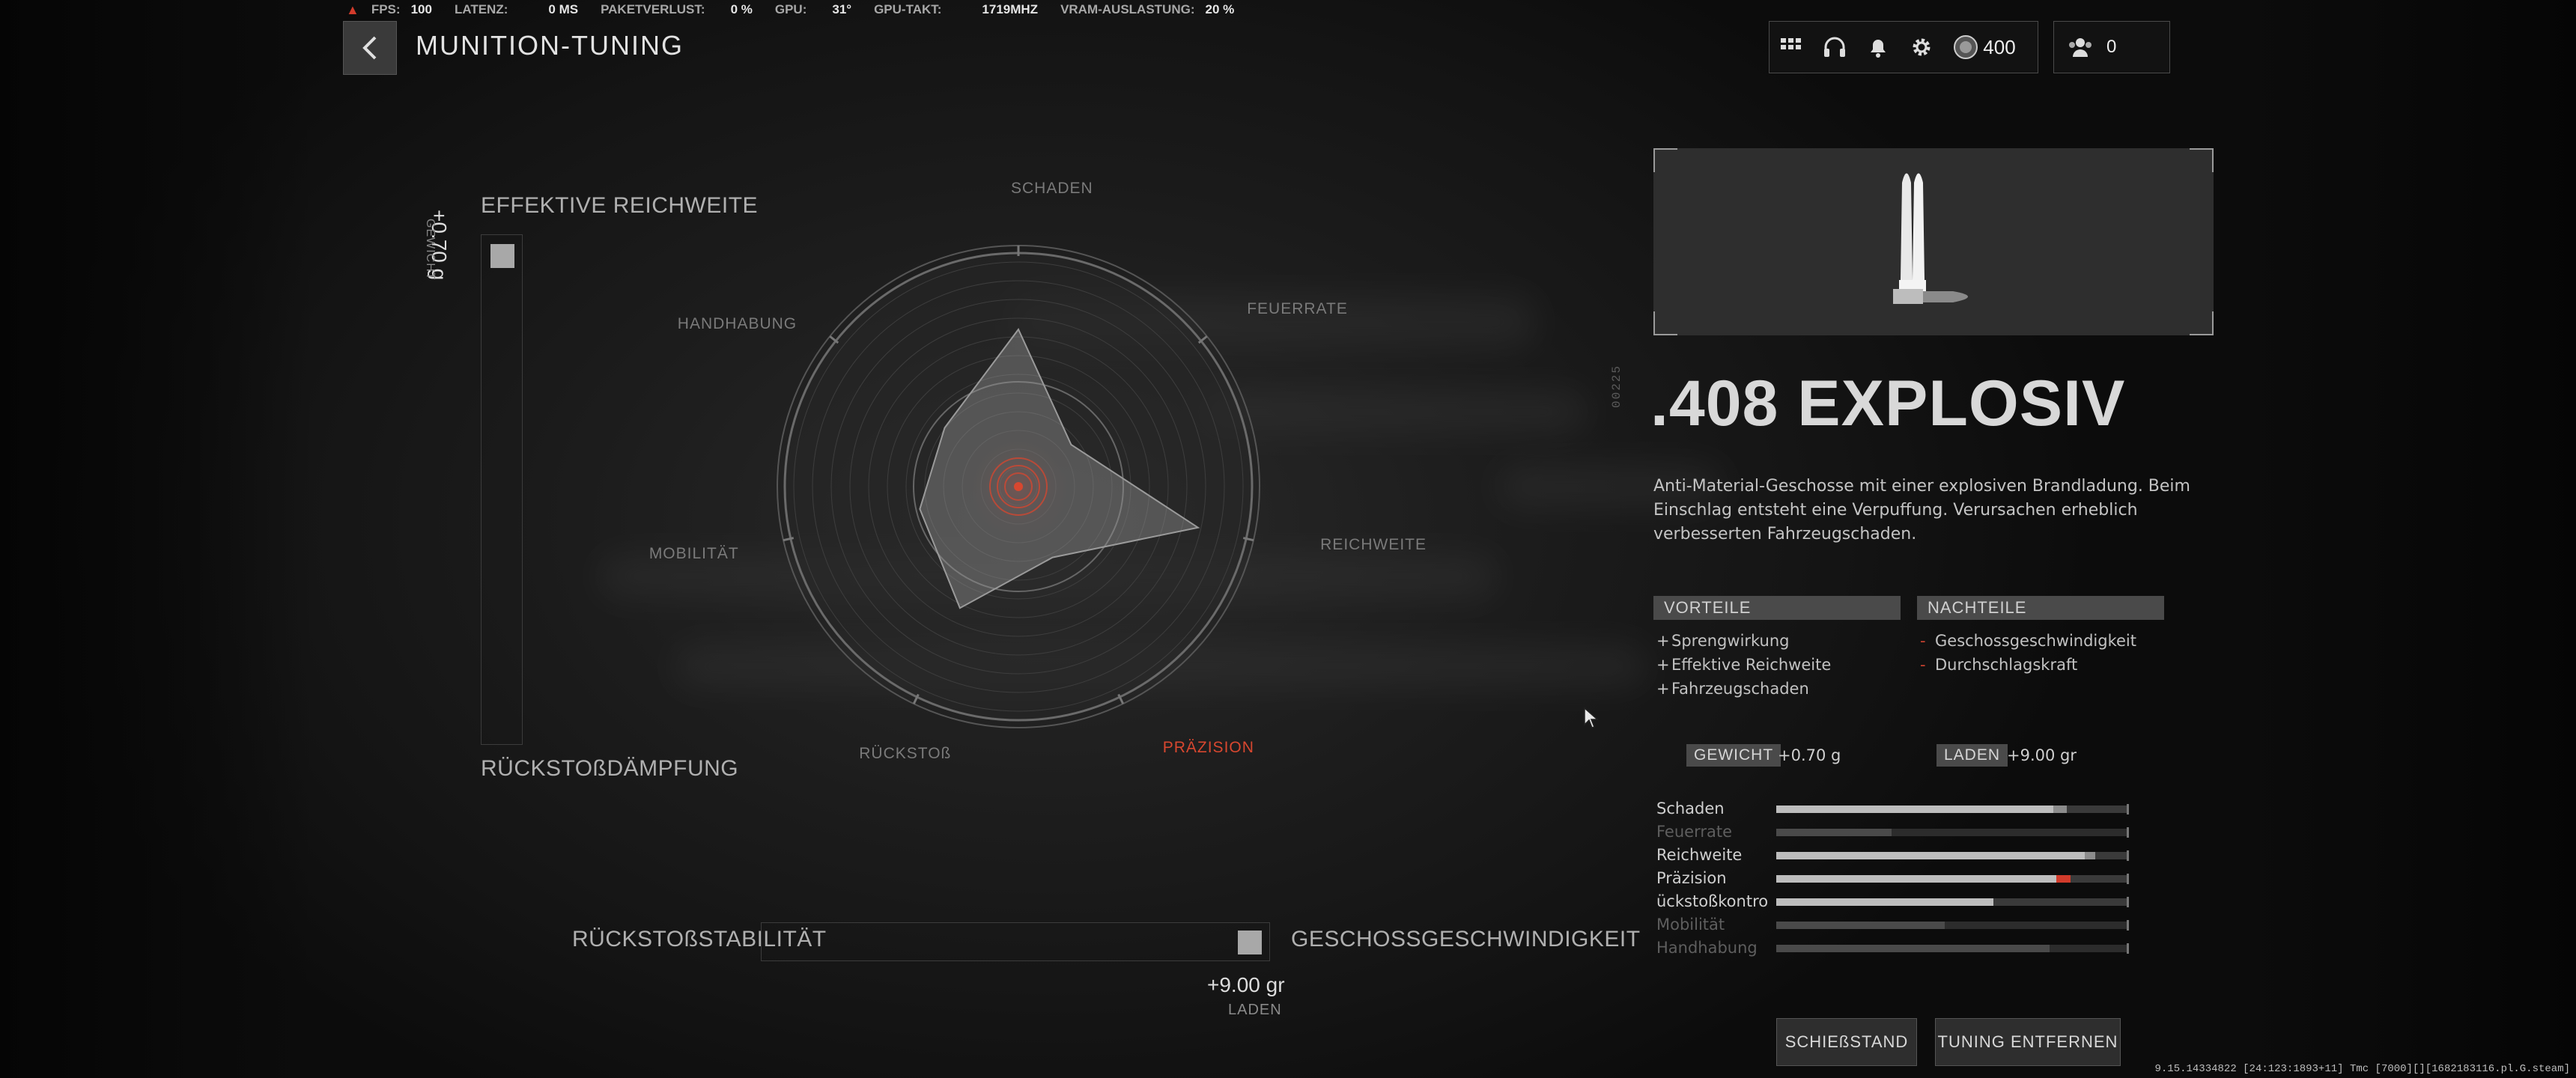 The width and height of the screenshot is (2576, 1078). What do you see at coordinates (1694, 832) in the screenshot?
I see `stat-name: Feuerrate` at bounding box center [1694, 832].